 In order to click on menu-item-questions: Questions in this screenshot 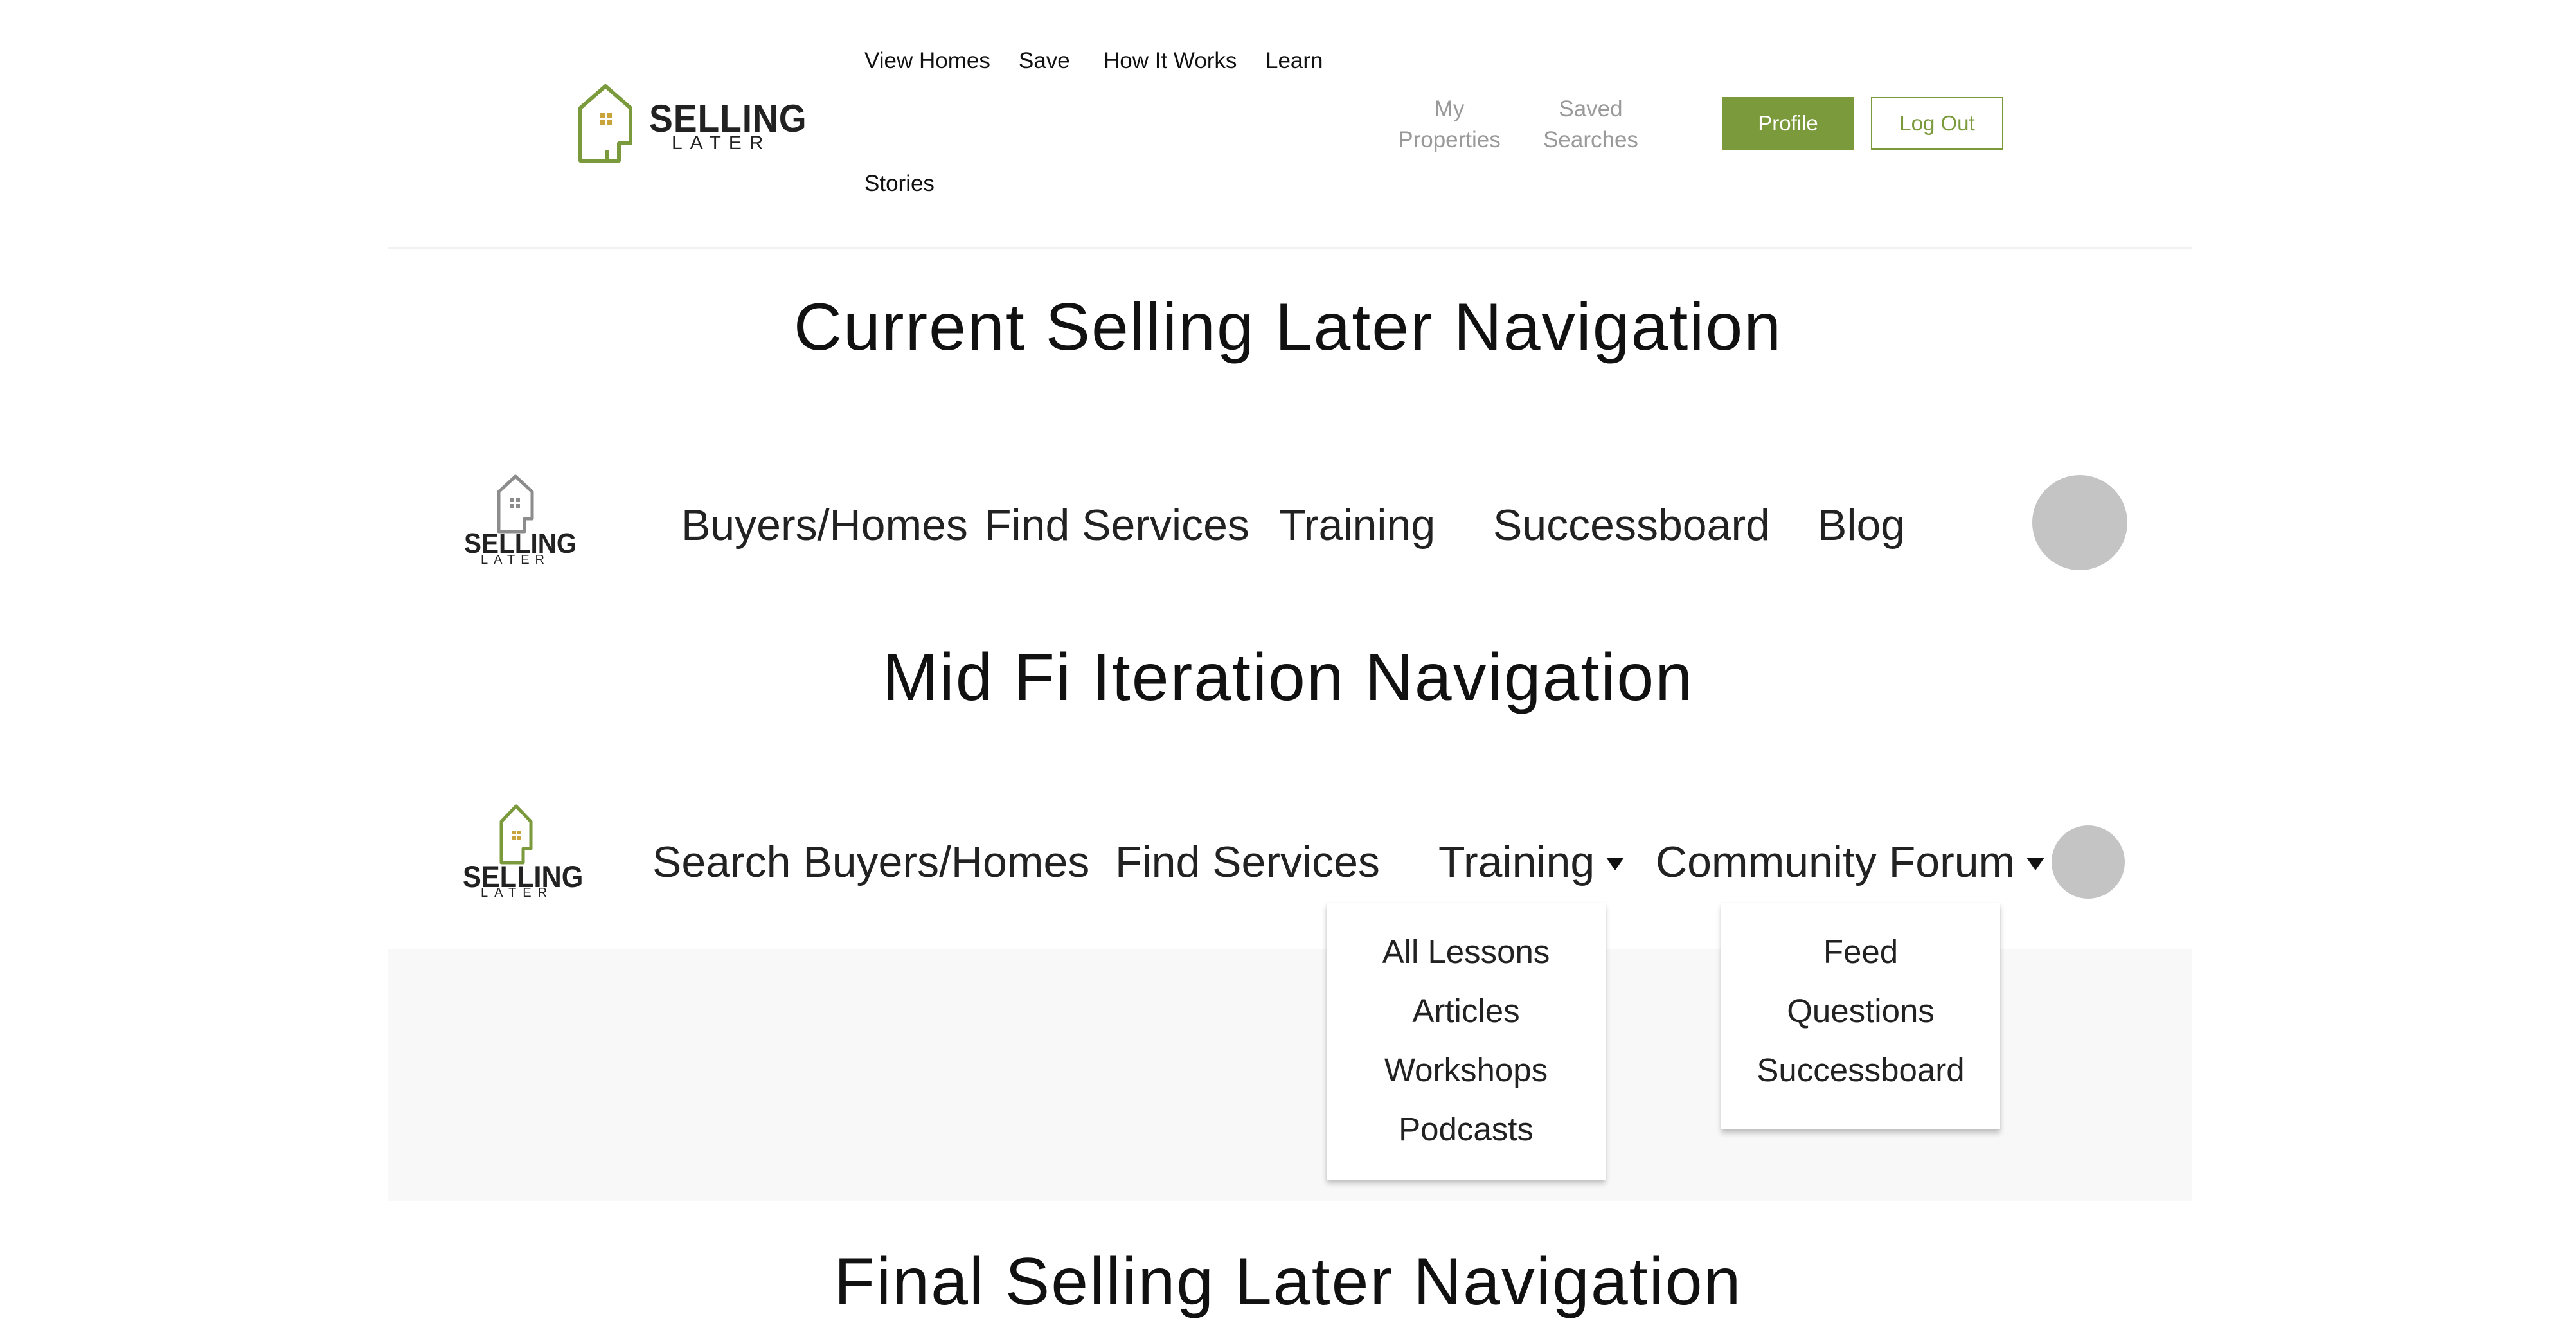, I will do `click(1861, 1011)`.